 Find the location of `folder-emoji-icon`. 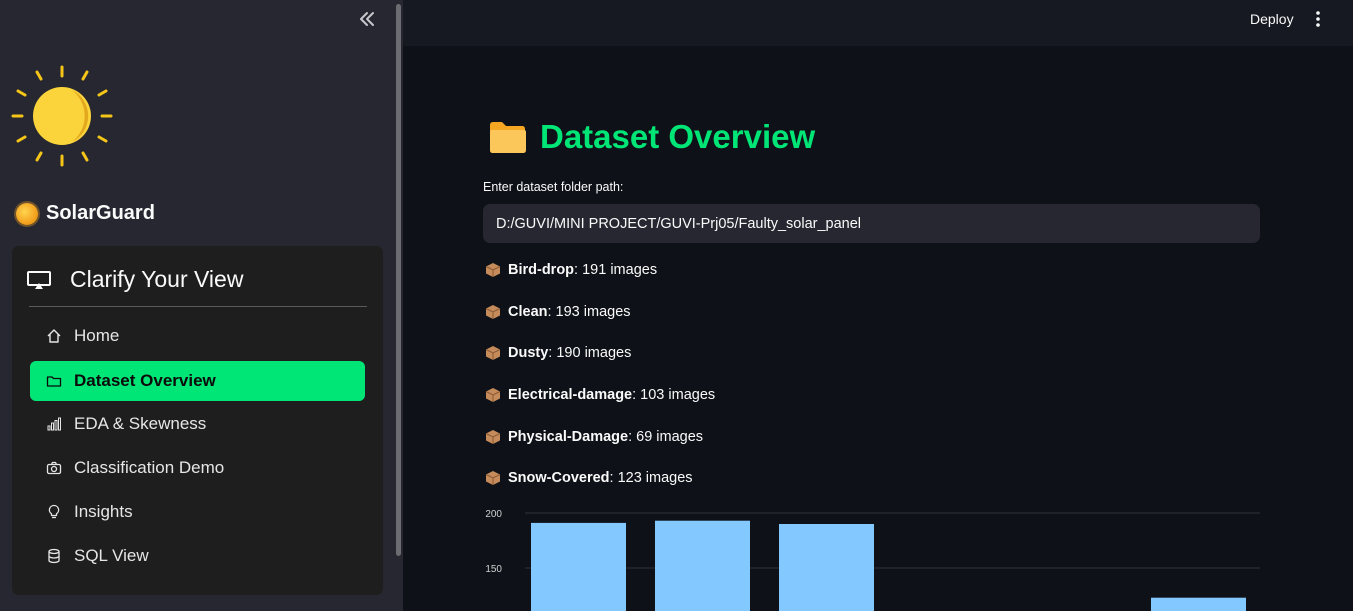

folder-emoji-icon is located at coordinates (508, 137).